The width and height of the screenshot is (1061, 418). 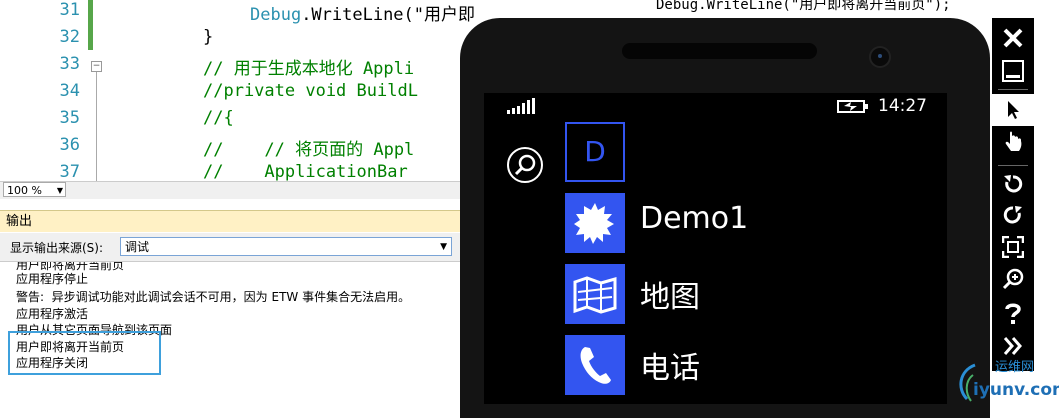 I want to click on phone-icon, so click(x=595, y=365).